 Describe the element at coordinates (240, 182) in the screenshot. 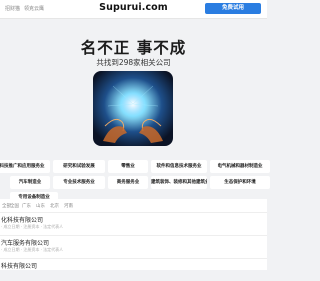

I see `category-chip: 生态保护和环境` at that location.